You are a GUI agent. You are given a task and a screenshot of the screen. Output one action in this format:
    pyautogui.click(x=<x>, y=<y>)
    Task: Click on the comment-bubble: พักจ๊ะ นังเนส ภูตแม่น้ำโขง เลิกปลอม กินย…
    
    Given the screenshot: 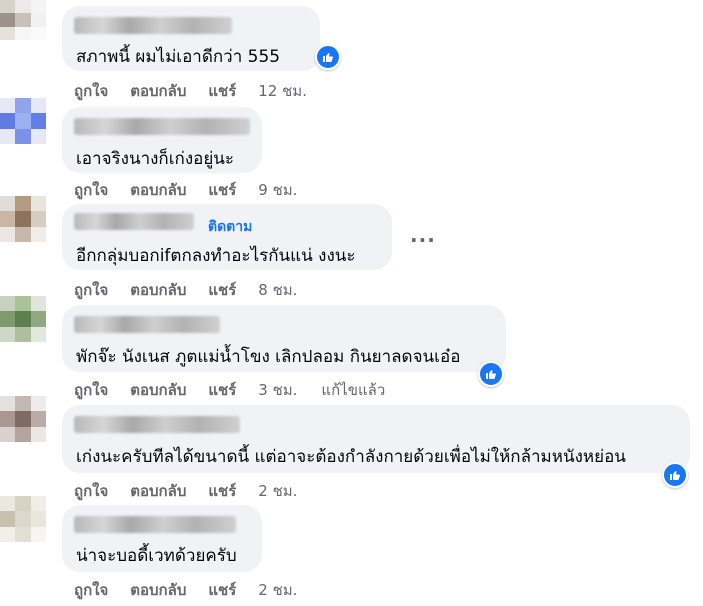 What is the action you would take?
    pyautogui.click(x=284, y=338)
    